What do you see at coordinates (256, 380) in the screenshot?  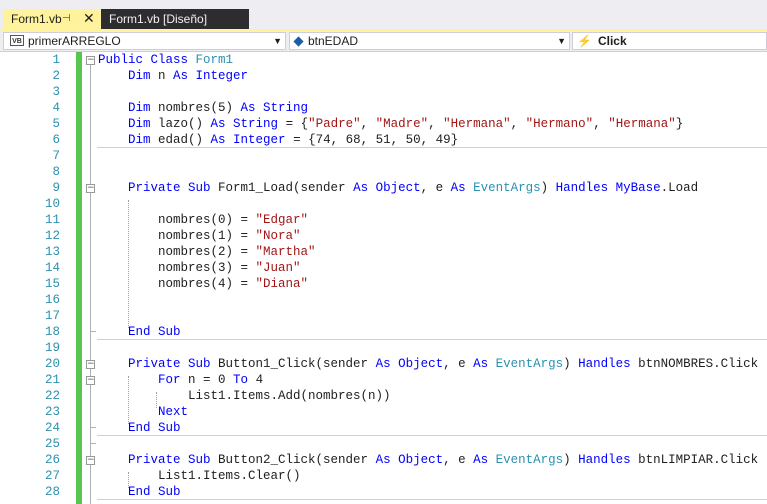 I see `code-token: 4` at bounding box center [256, 380].